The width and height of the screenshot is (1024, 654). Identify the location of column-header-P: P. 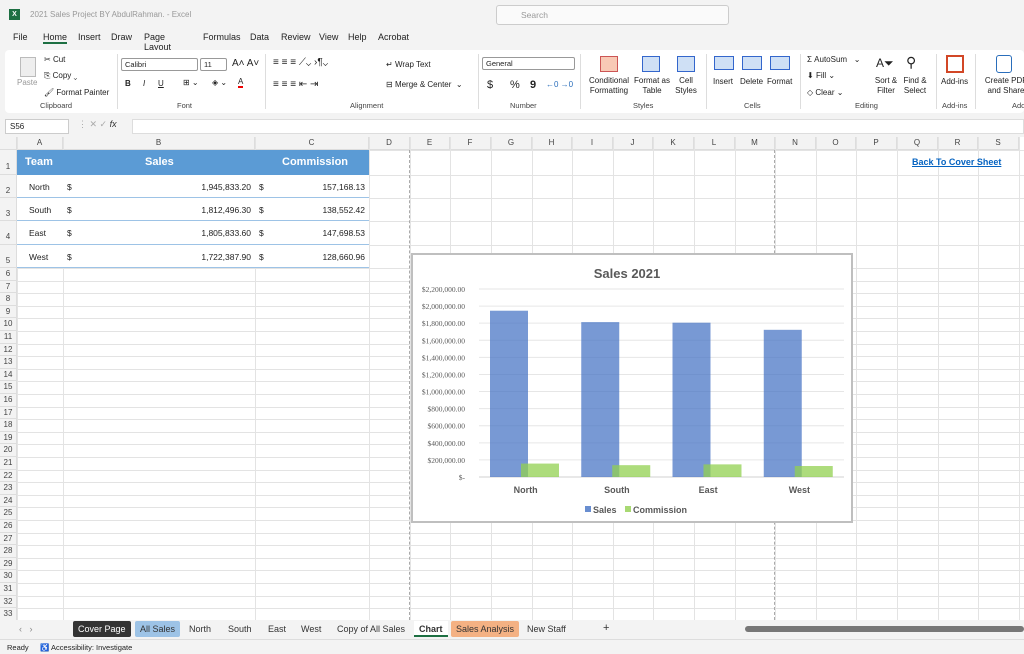
(876, 143).